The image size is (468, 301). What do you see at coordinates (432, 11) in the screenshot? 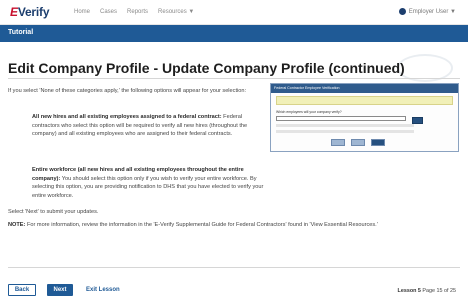
I see `user-menu-label: Employer User ▼` at bounding box center [432, 11].